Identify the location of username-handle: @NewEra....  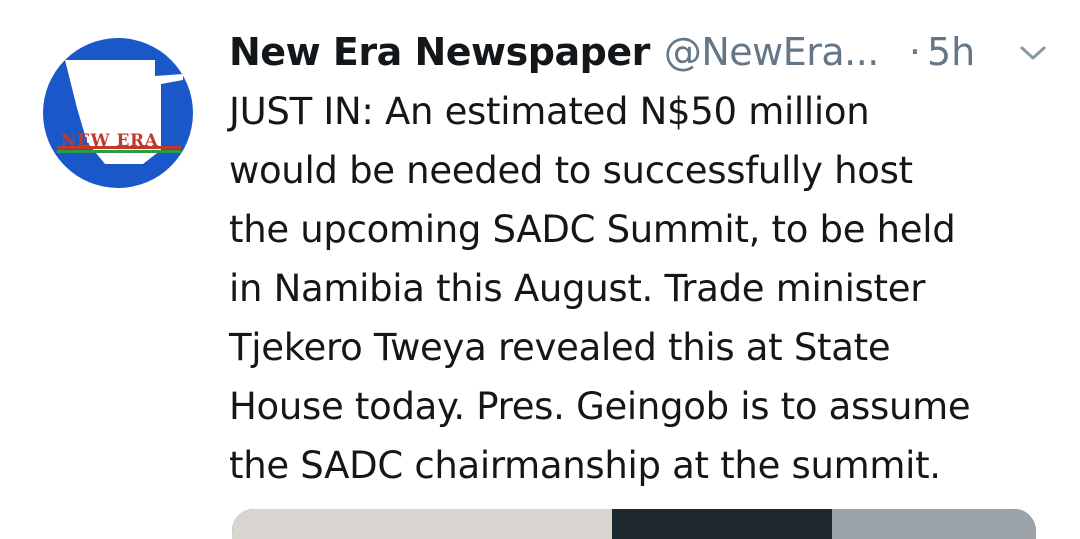
(772, 52).